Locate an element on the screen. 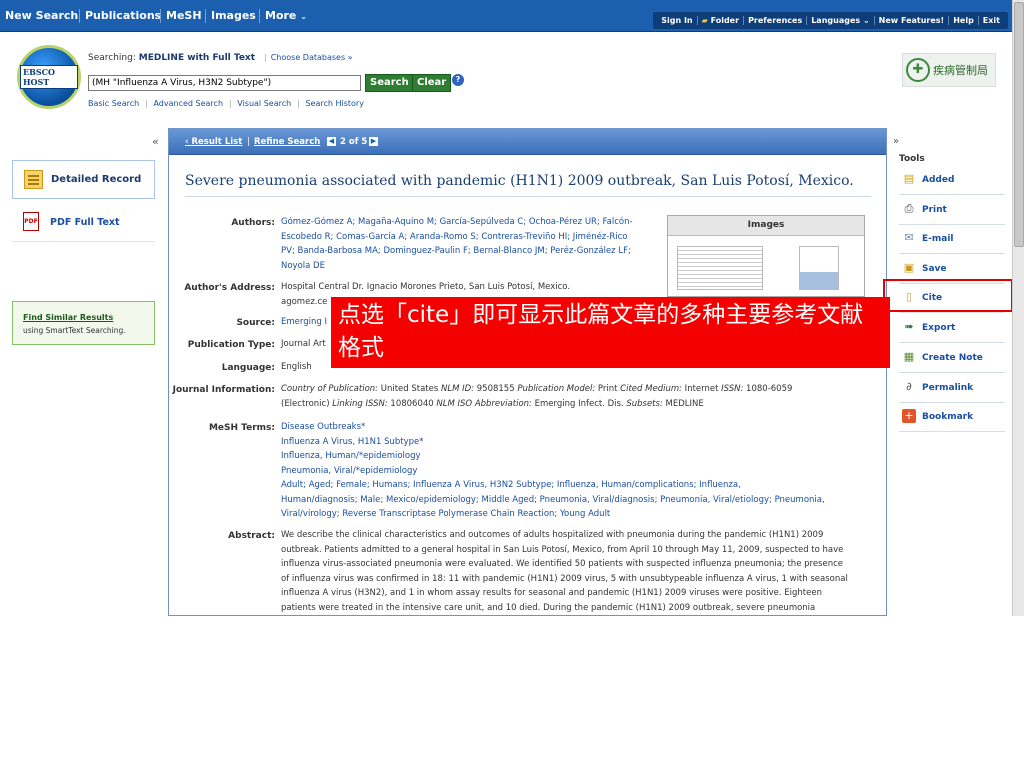  tool-export: ➠ Export is located at coordinates (952, 328).